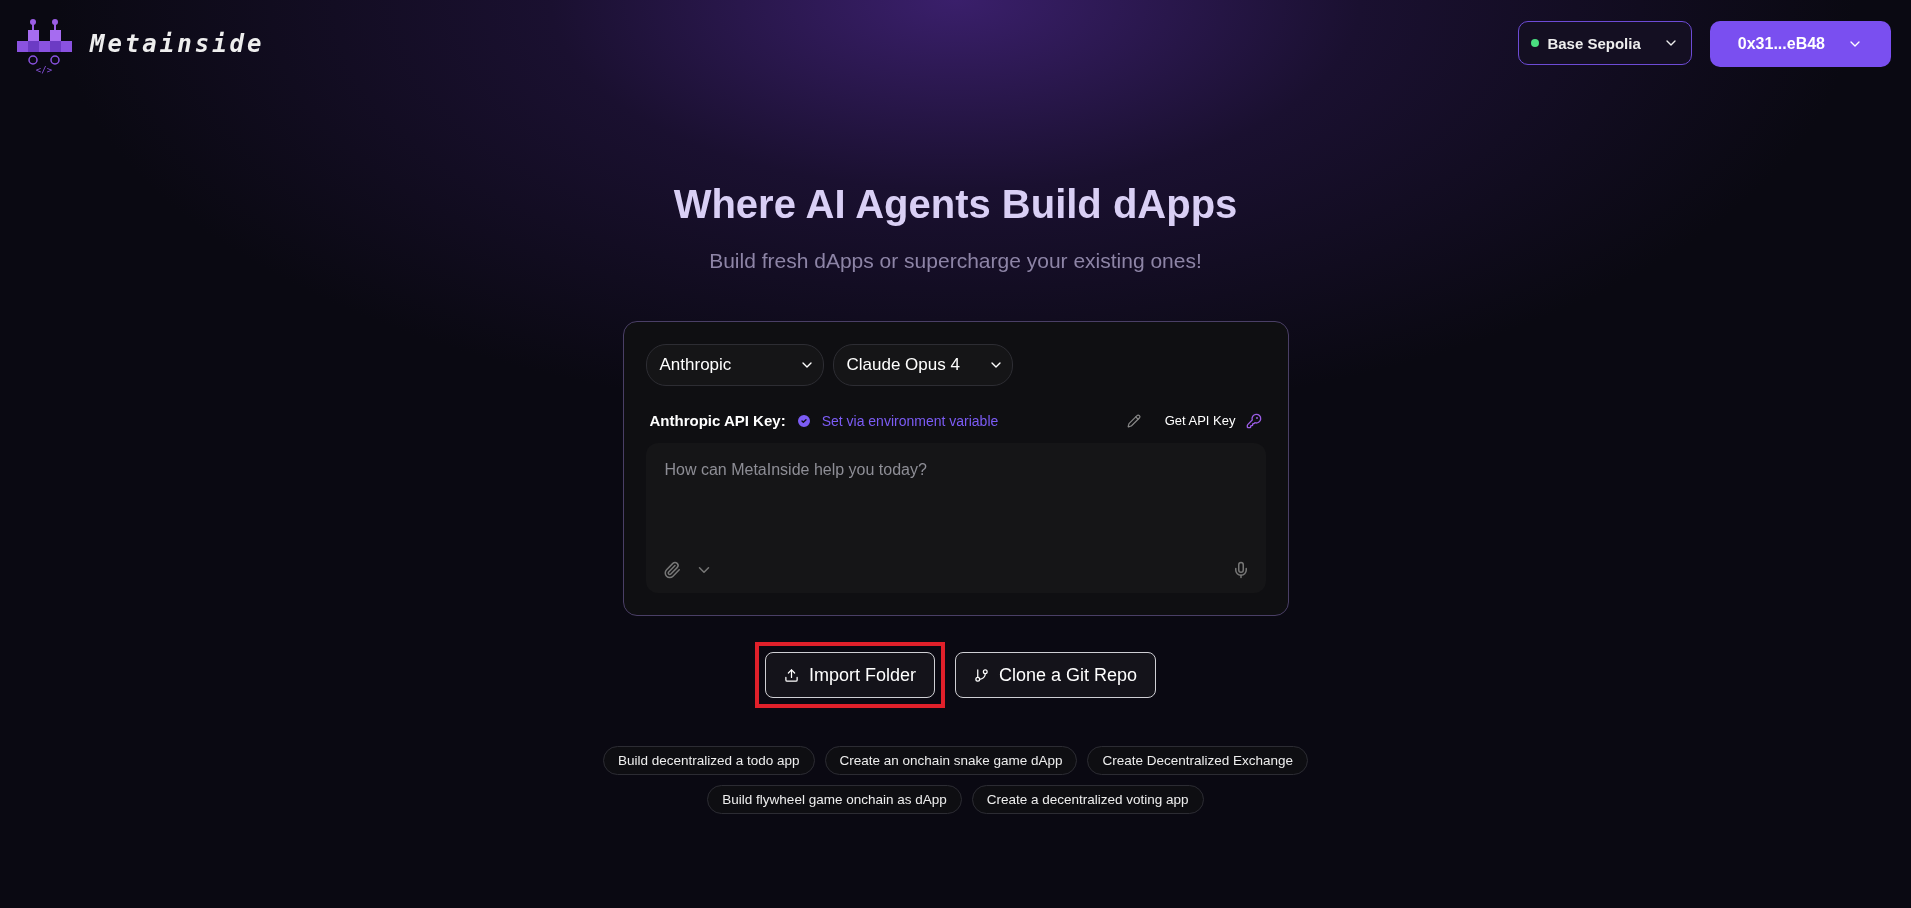 Image resolution: width=1911 pixels, height=908 pixels. I want to click on prompt-field: How can MetaInside help you today?, so click(956, 510).